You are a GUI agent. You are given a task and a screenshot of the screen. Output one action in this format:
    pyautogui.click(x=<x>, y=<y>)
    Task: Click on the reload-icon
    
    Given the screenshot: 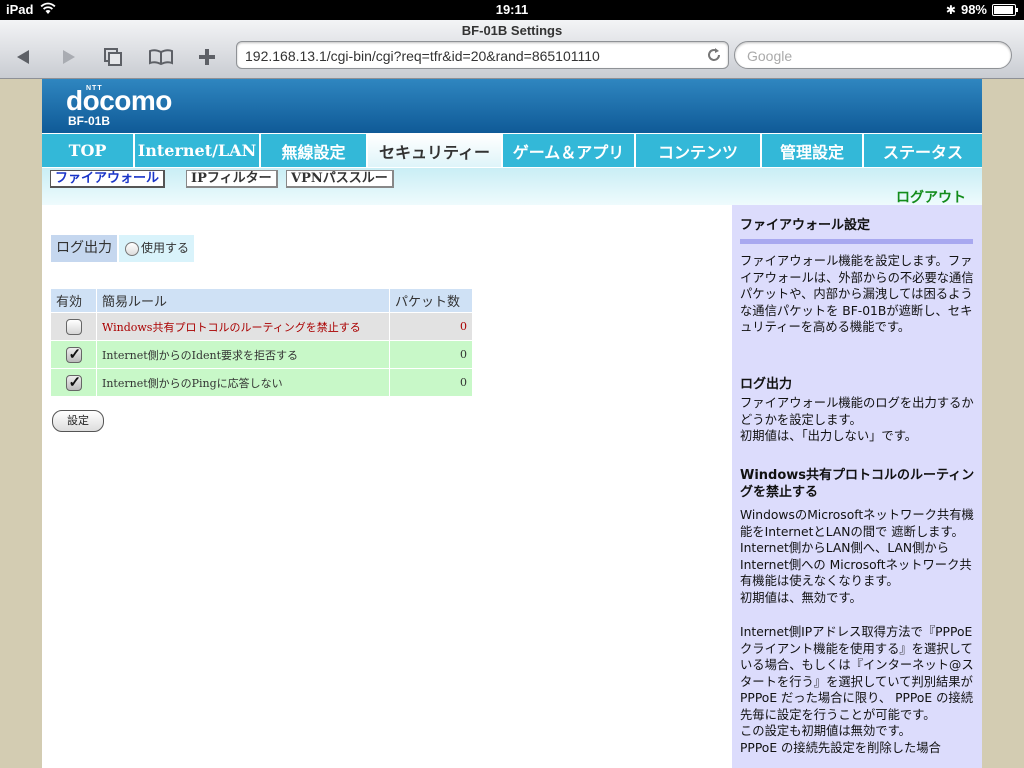 What is the action you would take?
    pyautogui.click(x=714, y=56)
    